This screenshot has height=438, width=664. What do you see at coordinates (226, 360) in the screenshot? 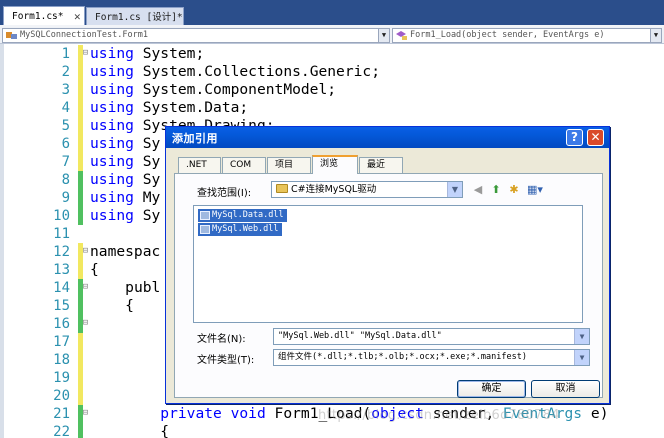
I see `filetype-label: 文件类型(T):` at bounding box center [226, 360].